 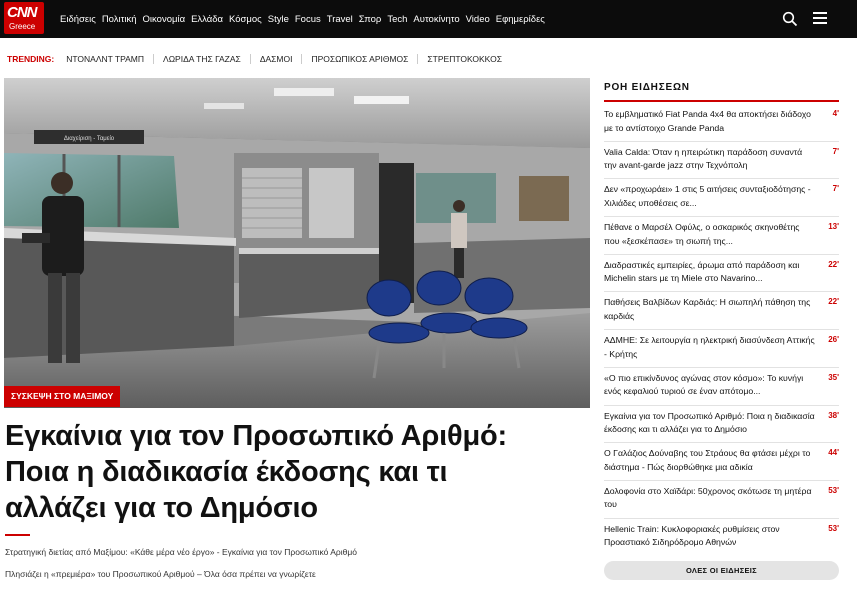 I want to click on news-feed-item-time: 35', so click(x=833, y=377).